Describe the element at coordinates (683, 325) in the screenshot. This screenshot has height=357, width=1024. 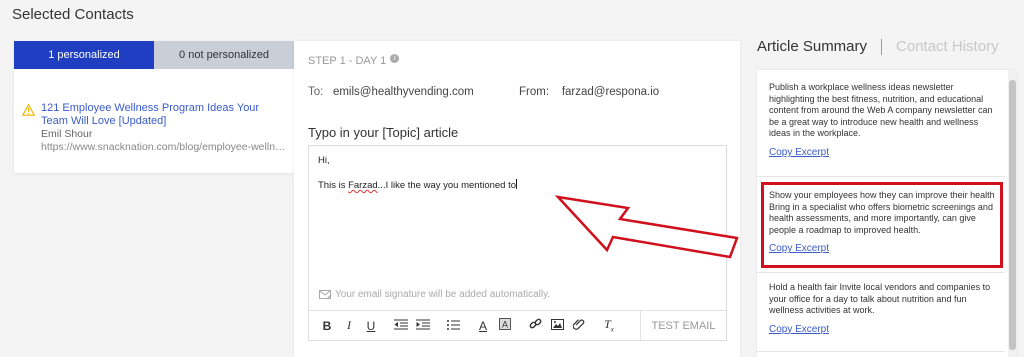
I see `test-email-button: TEST EMAIL` at that location.